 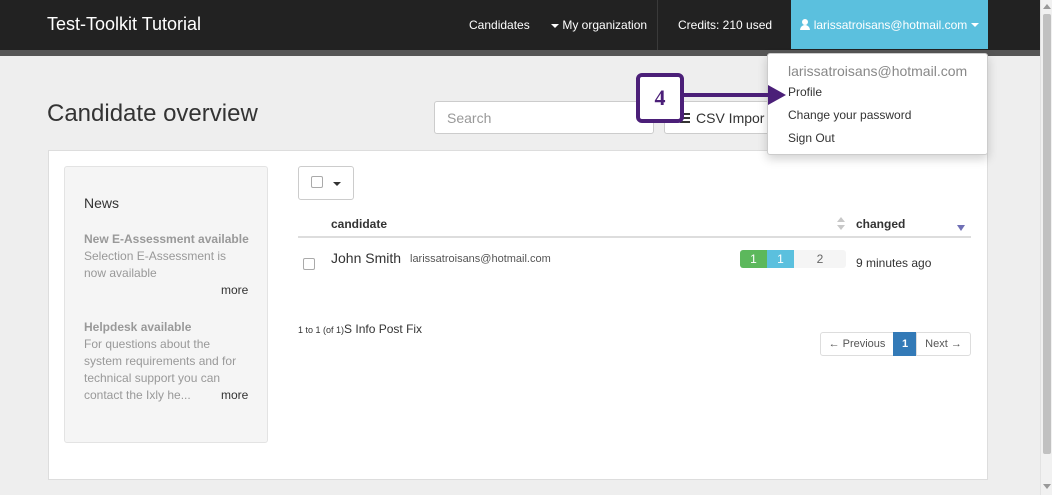 What do you see at coordinates (124, 24) in the screenshot?
I see `brand-title: Test-Toolkit Tutorial` at bounding box center [124, 24].